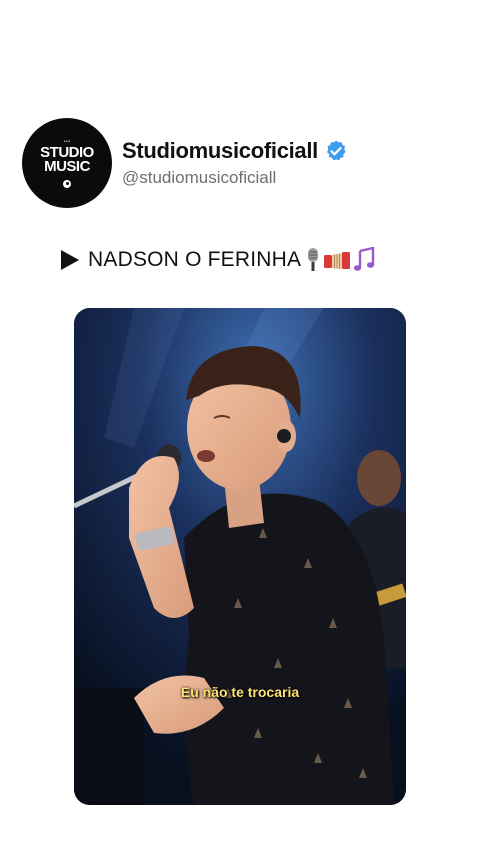  What do you see at coordinates (235, 178) in the screenshot?
I see `user-handle: @studiomusicoficiall` at bounding box center [235, 178].